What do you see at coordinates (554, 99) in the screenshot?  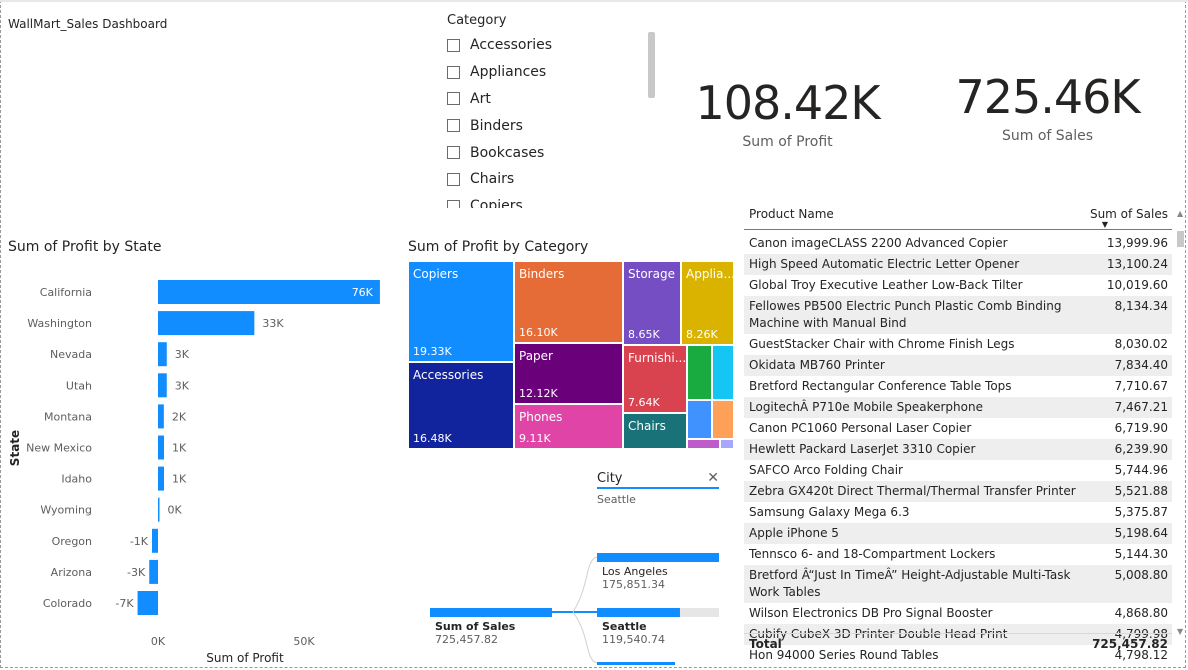 I see `slicer-item-art: Art` at bounding box center [554, 99].